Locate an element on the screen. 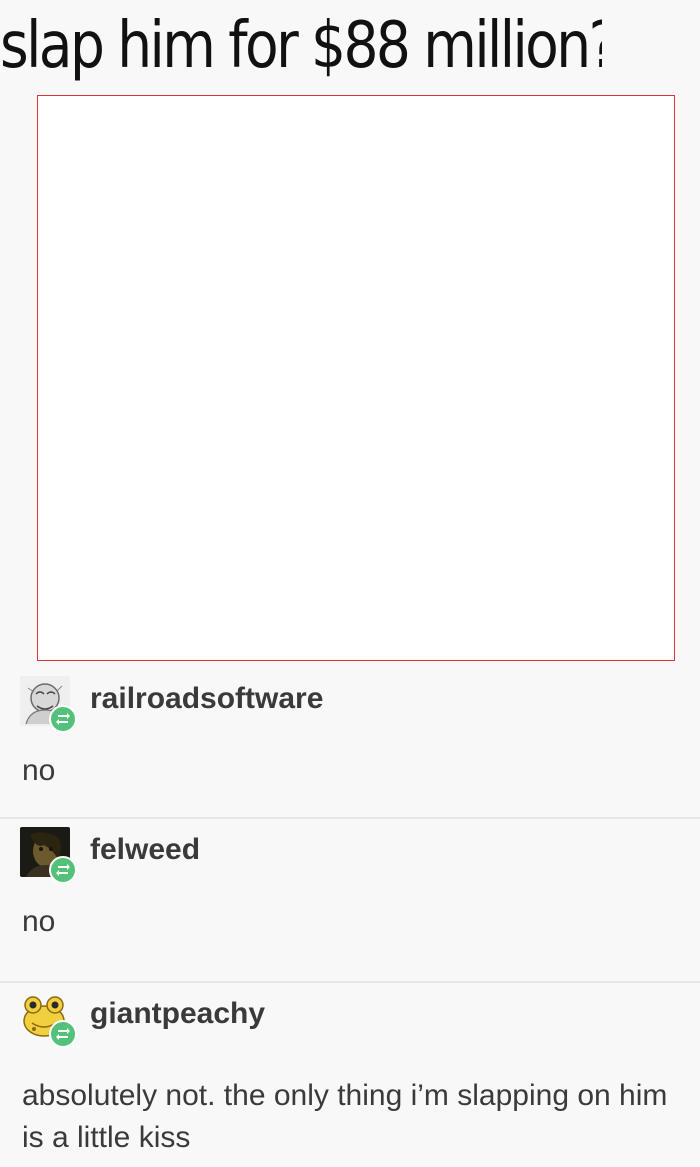 Image resolution: width=700 pixels, height=1167 pixels. reblog-username: felweed is located at coordinates (145, 850).